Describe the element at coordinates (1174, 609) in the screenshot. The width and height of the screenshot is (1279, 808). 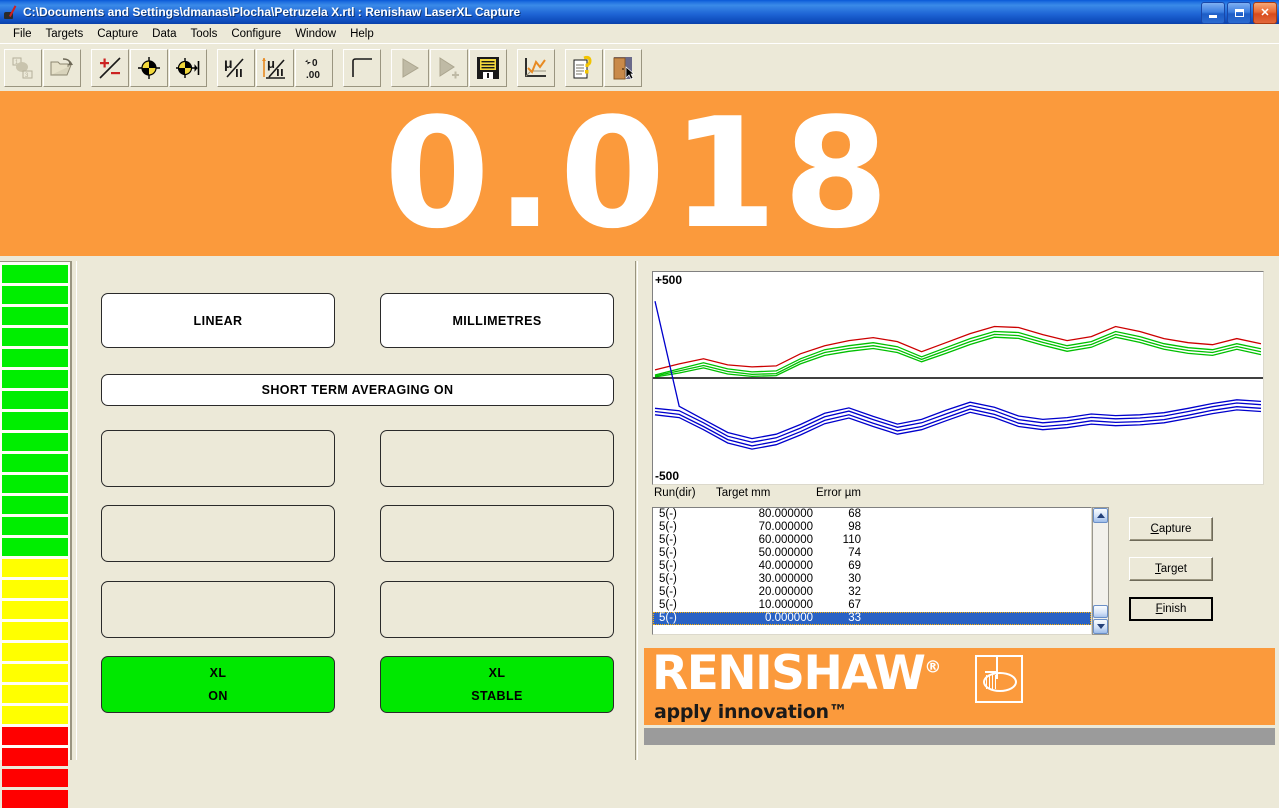
I see `finish-label-rest: inish` at that location.